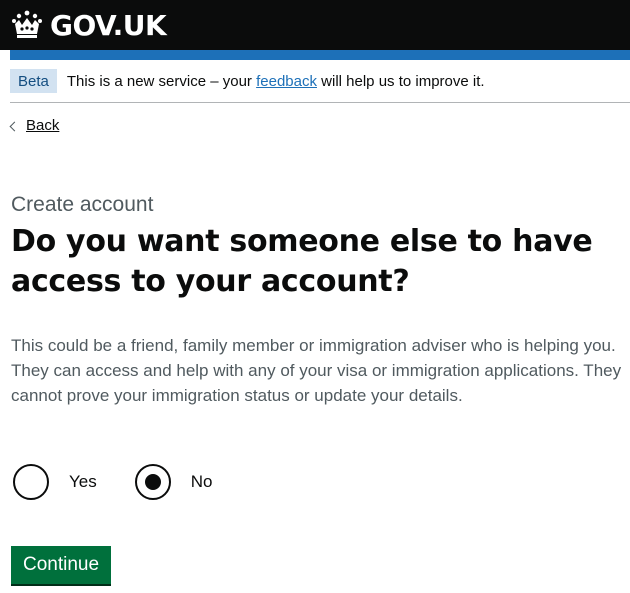 The height and width of the screenshot is (593, 630). Describe the element at coordinates (83, 482) in the screenshot. I see `radio-yes-label: Yes` at that location.